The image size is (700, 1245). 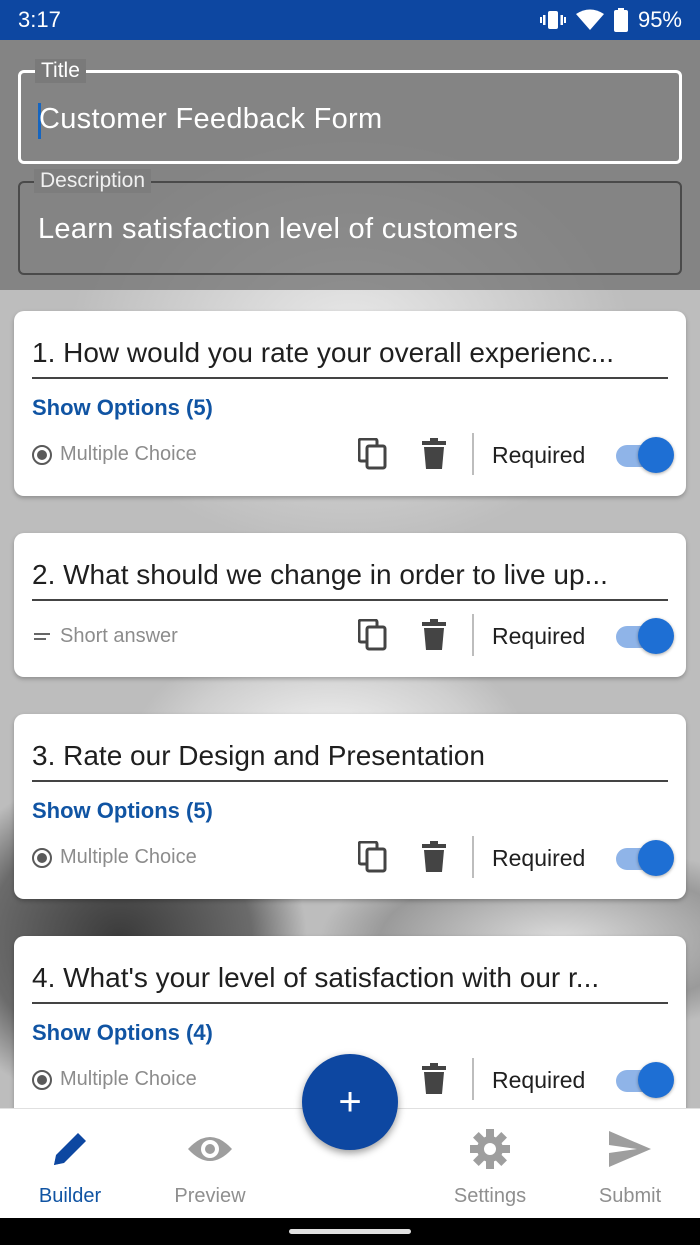 I want to click on send-icon, so click(x=630, y=1149).